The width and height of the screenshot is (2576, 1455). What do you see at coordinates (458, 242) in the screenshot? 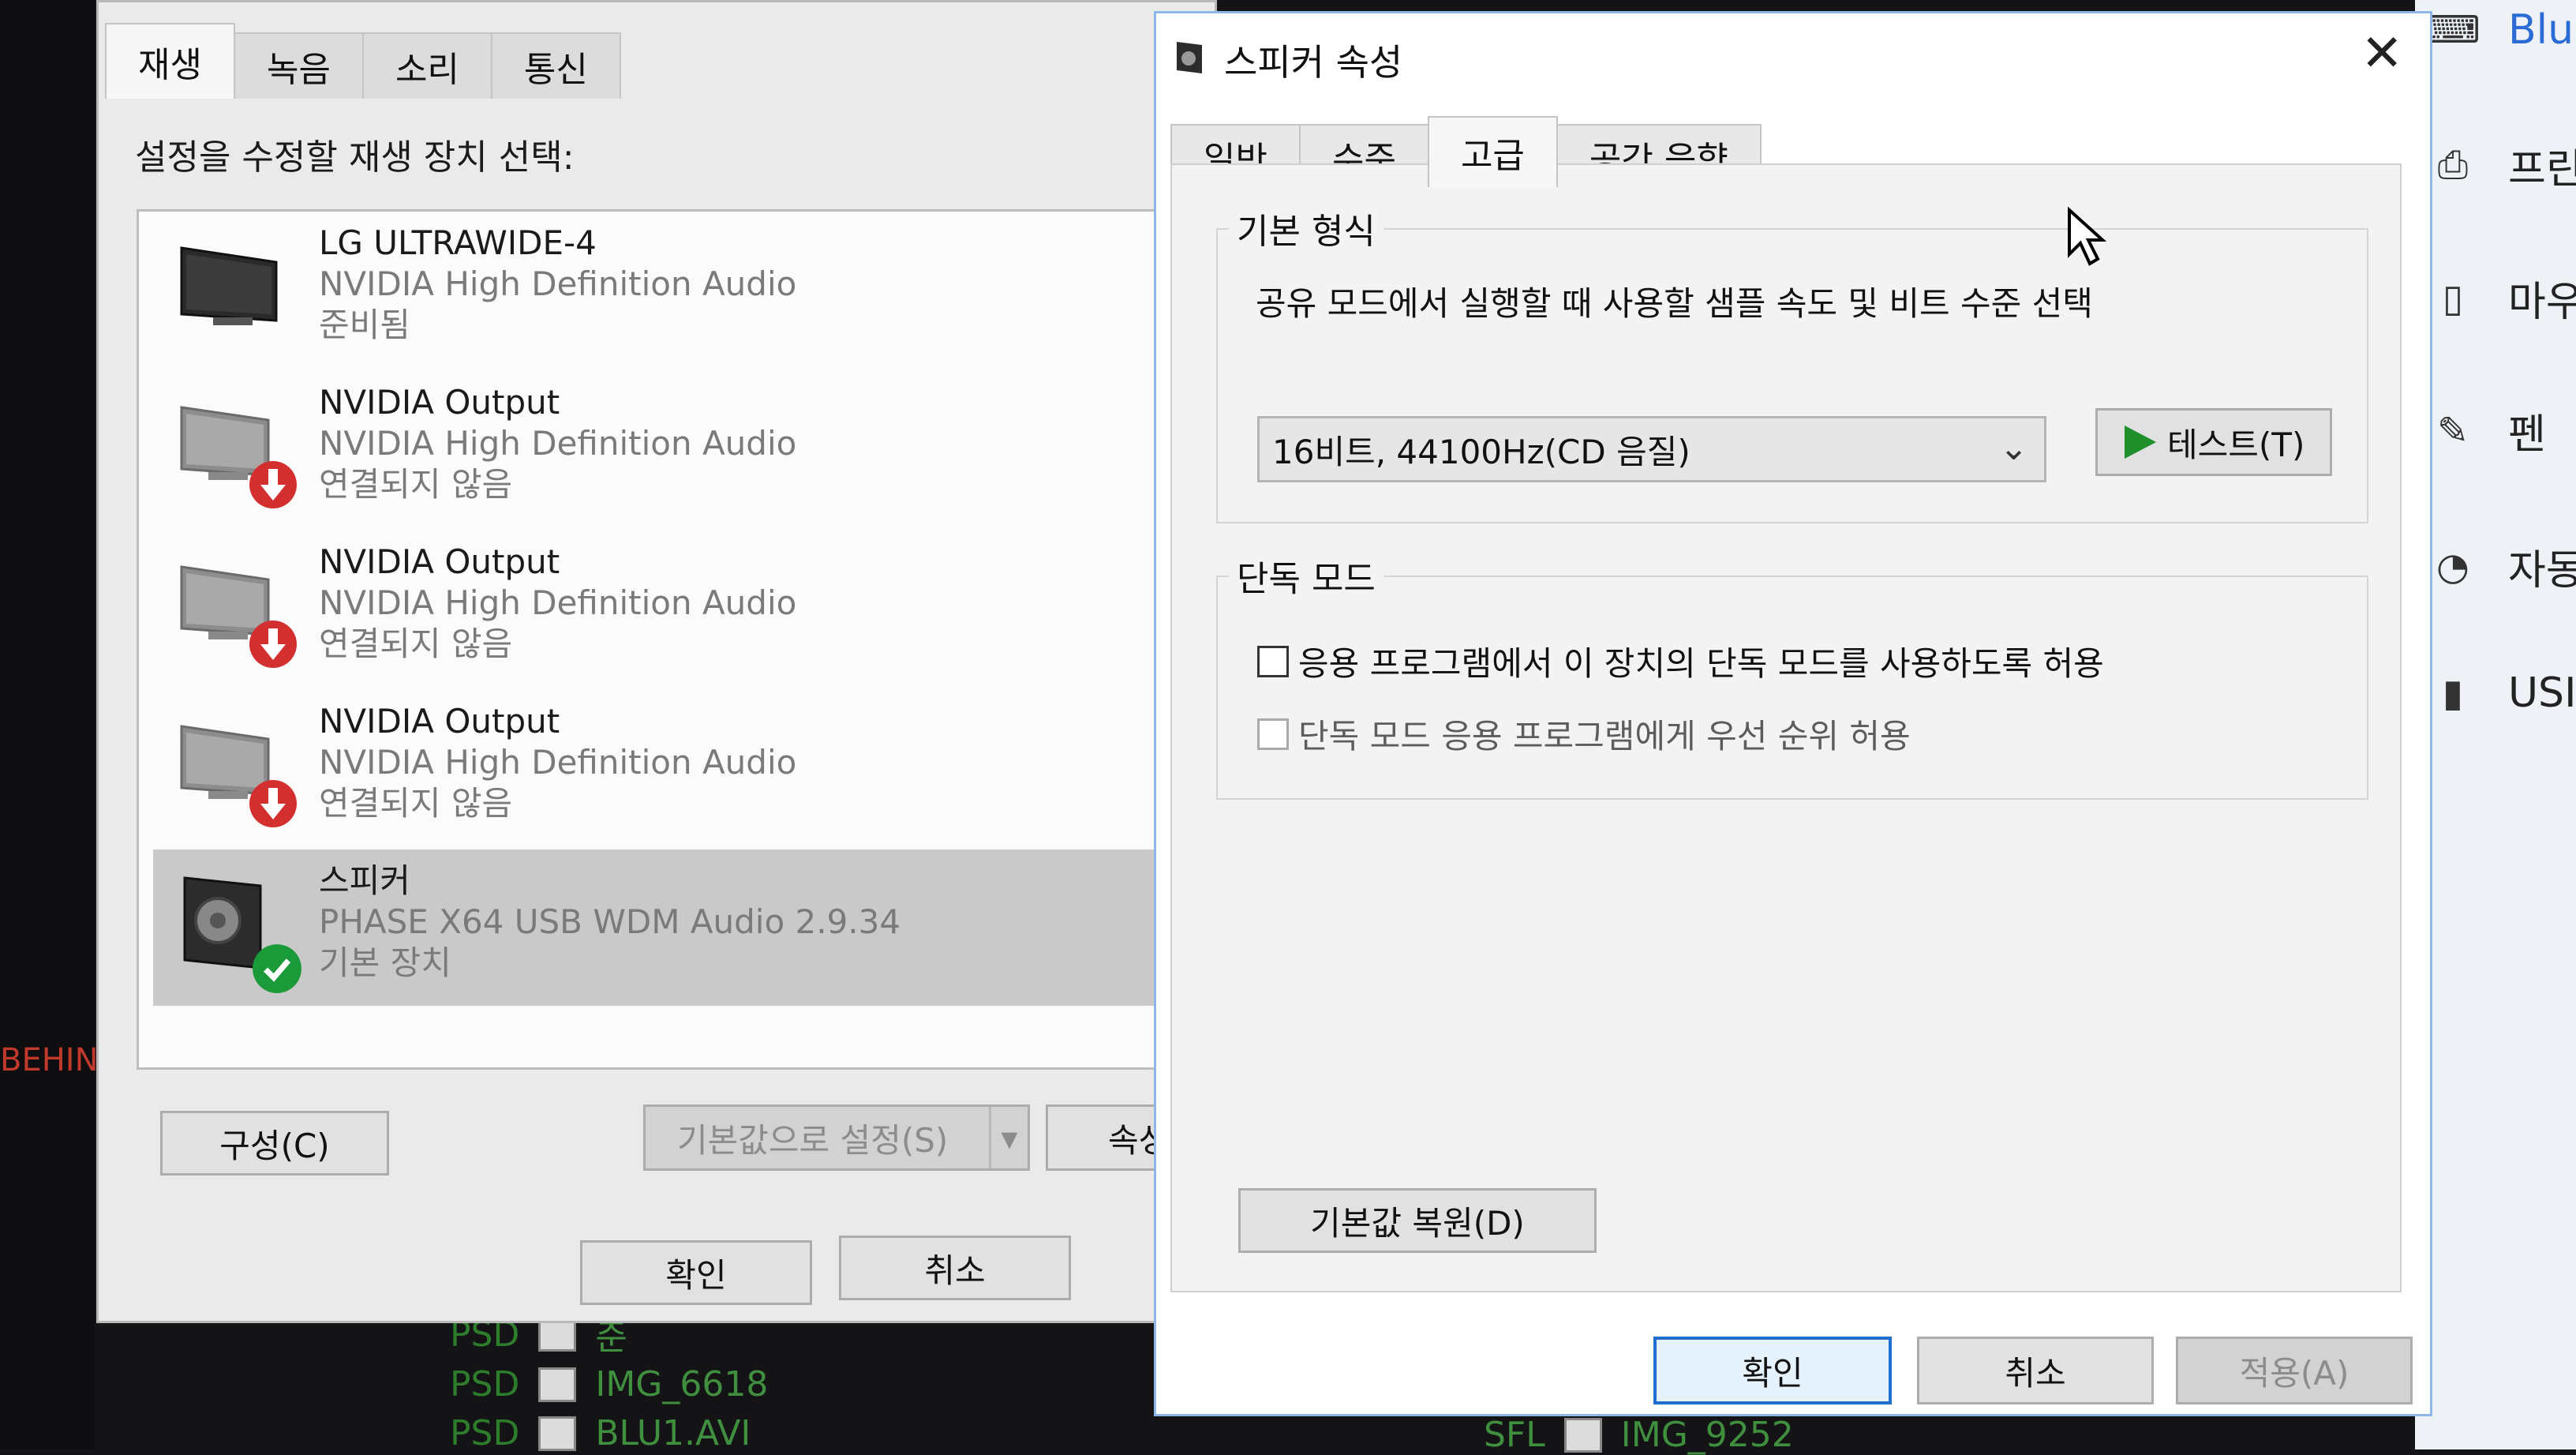
I see `device-name: LG ULTRAWIDE-4` at bounding box center [458, 242].